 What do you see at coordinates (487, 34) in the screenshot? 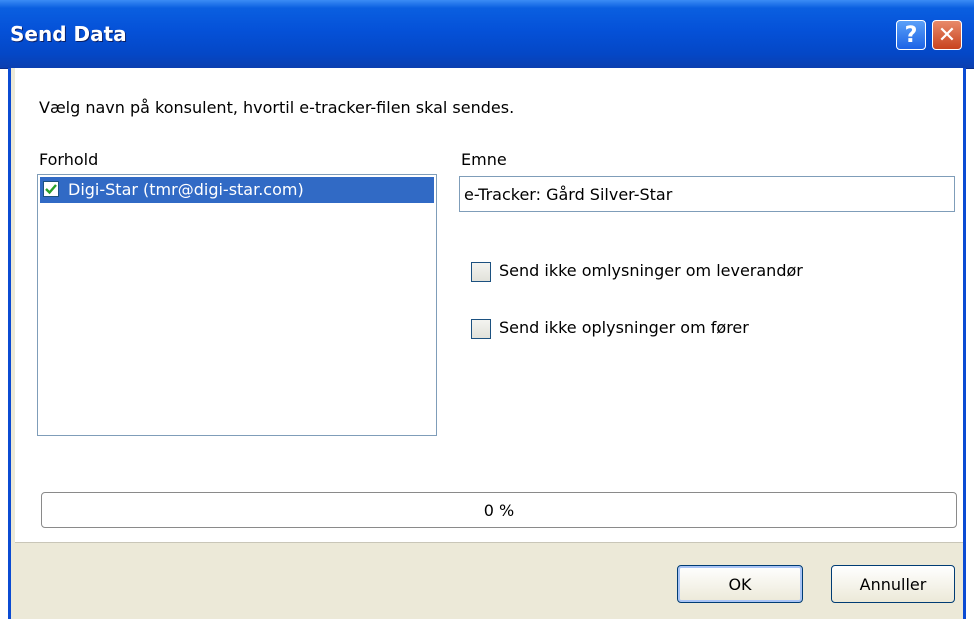
I see `title-bar: Send Data ? ✕` at bounding box center [487, 34].